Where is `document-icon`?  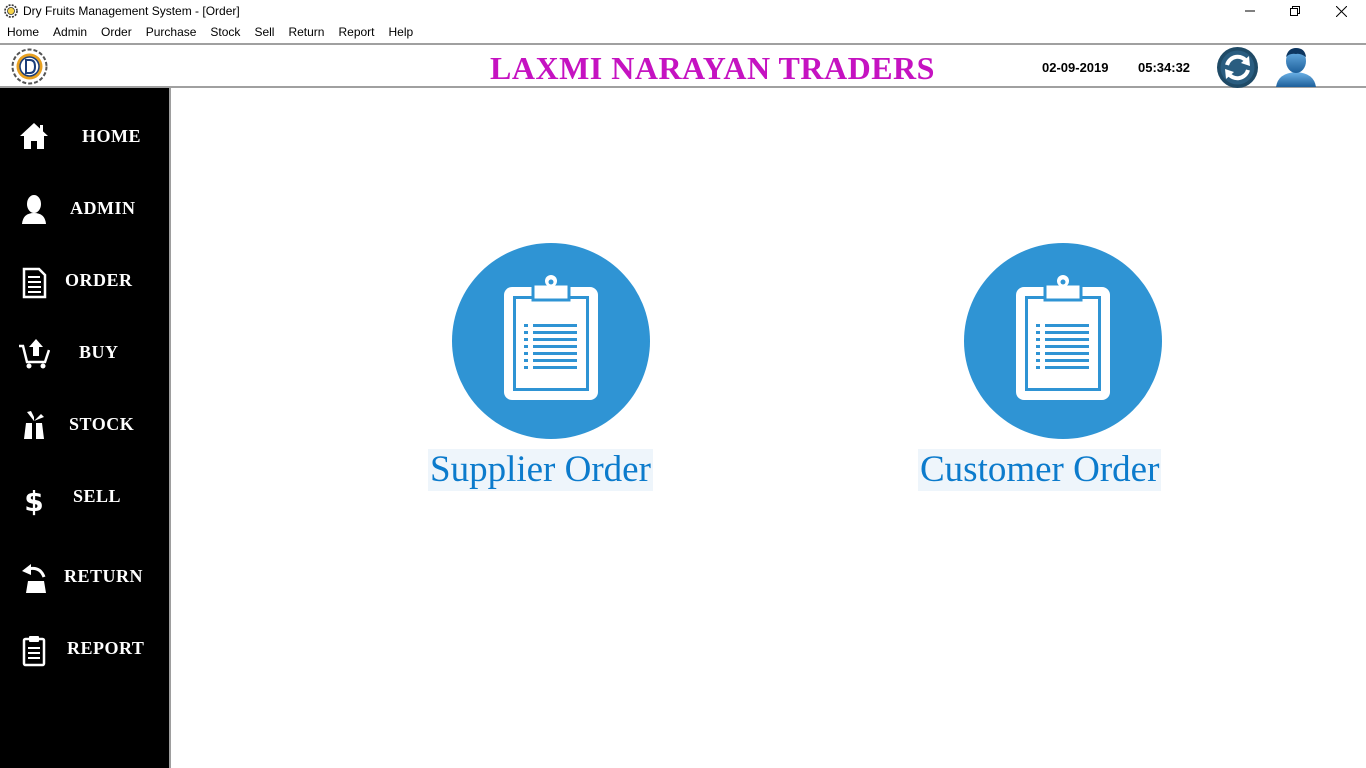 document-icon is located at coordinates (34, 283).